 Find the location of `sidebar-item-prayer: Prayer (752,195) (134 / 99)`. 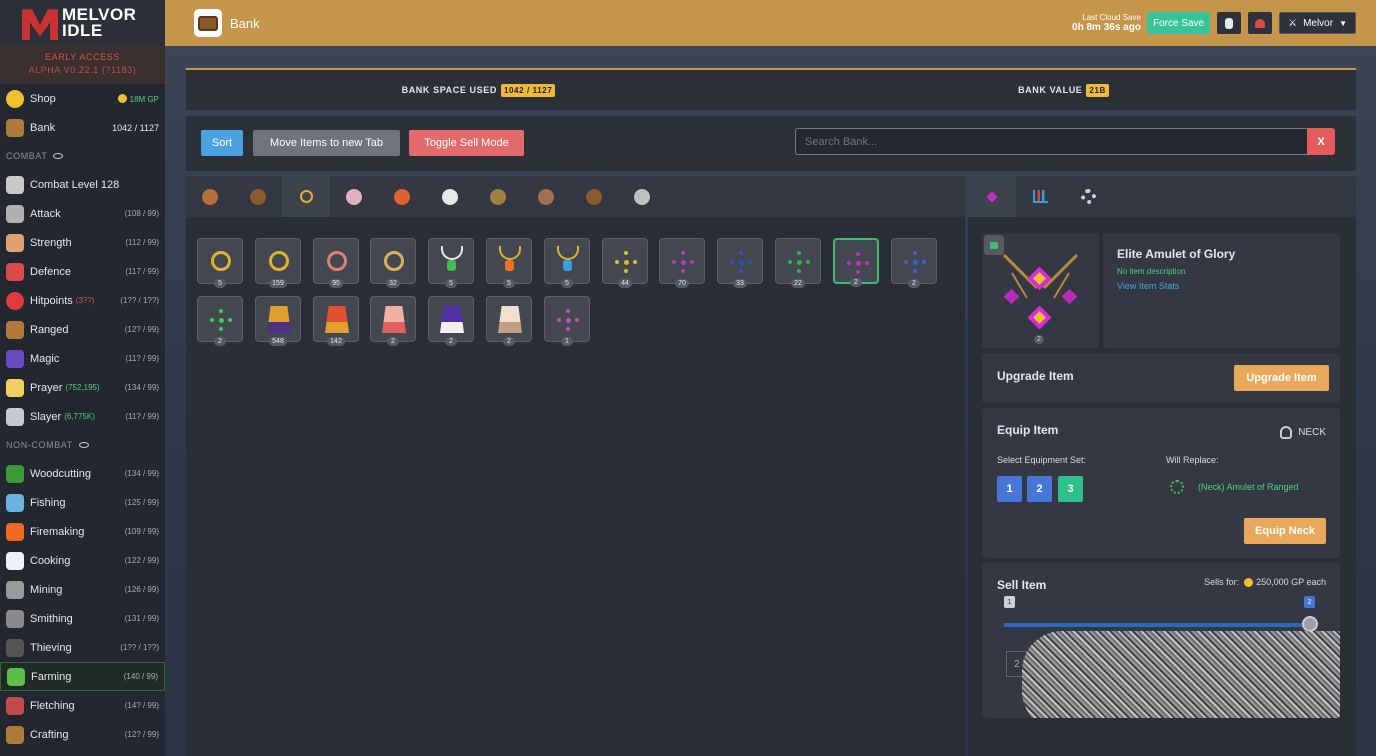

sidebar-item-prayer: Prayer (752,195) (134 / 99) is located at coordinates (82, 387).